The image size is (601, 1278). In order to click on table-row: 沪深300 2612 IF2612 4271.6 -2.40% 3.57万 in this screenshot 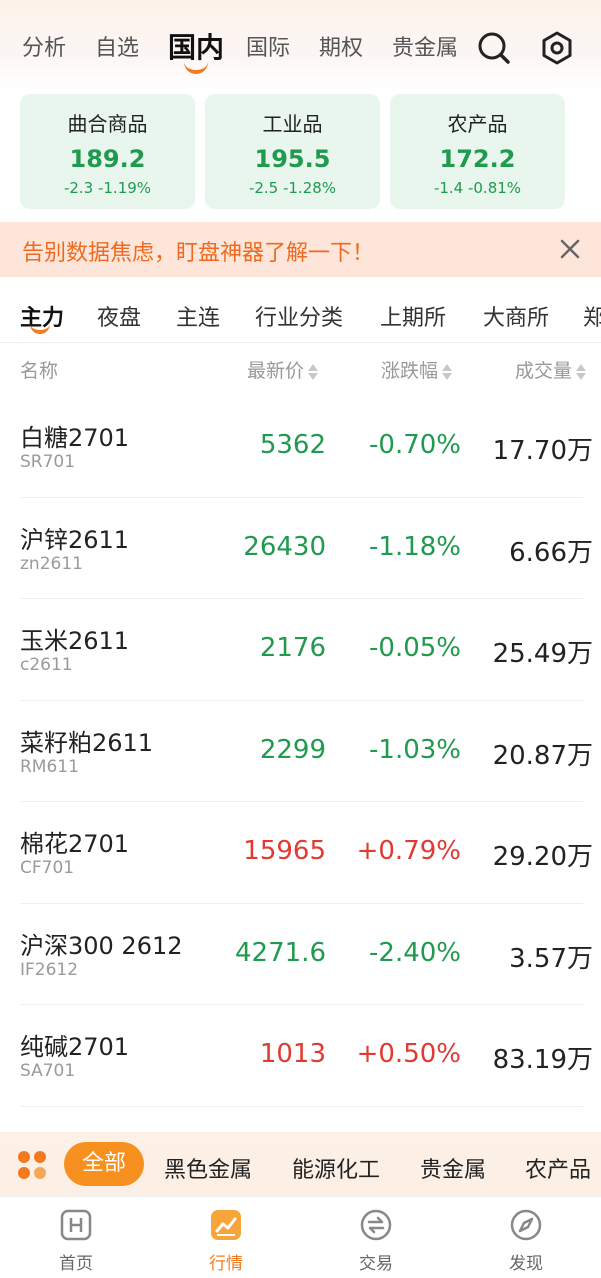, I will do `click(300, 955)`.